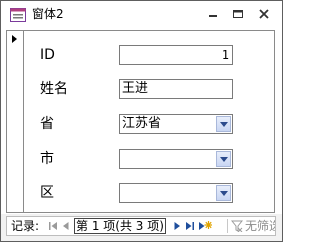  What do you see at coordinates (25, 226) in the screenshot?
I see `records-label: 记录:` at bounding box center [25, 226].